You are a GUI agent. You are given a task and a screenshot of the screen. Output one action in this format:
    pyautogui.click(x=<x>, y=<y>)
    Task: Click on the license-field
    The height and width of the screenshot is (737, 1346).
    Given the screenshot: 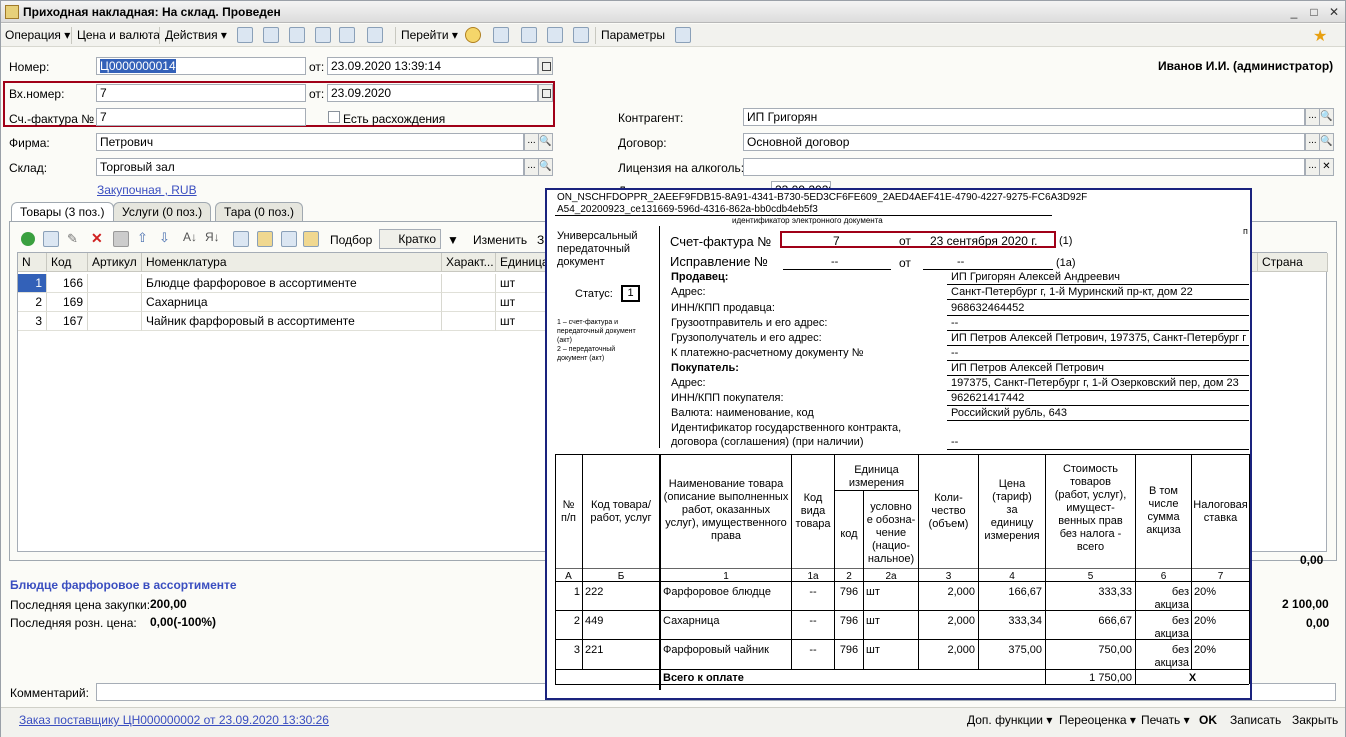 What is the action you would take?
    pyautogui.click(x=1024, y=167)
    